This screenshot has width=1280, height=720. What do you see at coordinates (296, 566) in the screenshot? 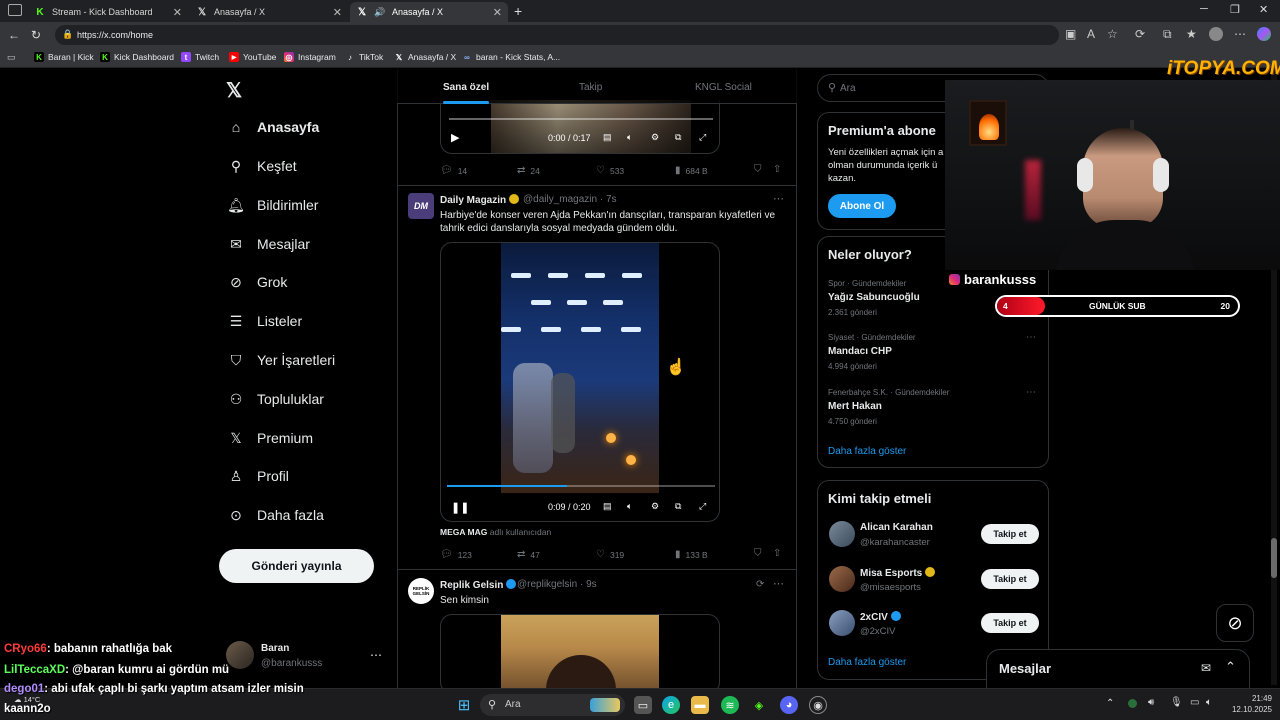
I see `post-button: Gönderi yayınla` at bounding box center [296, 566].